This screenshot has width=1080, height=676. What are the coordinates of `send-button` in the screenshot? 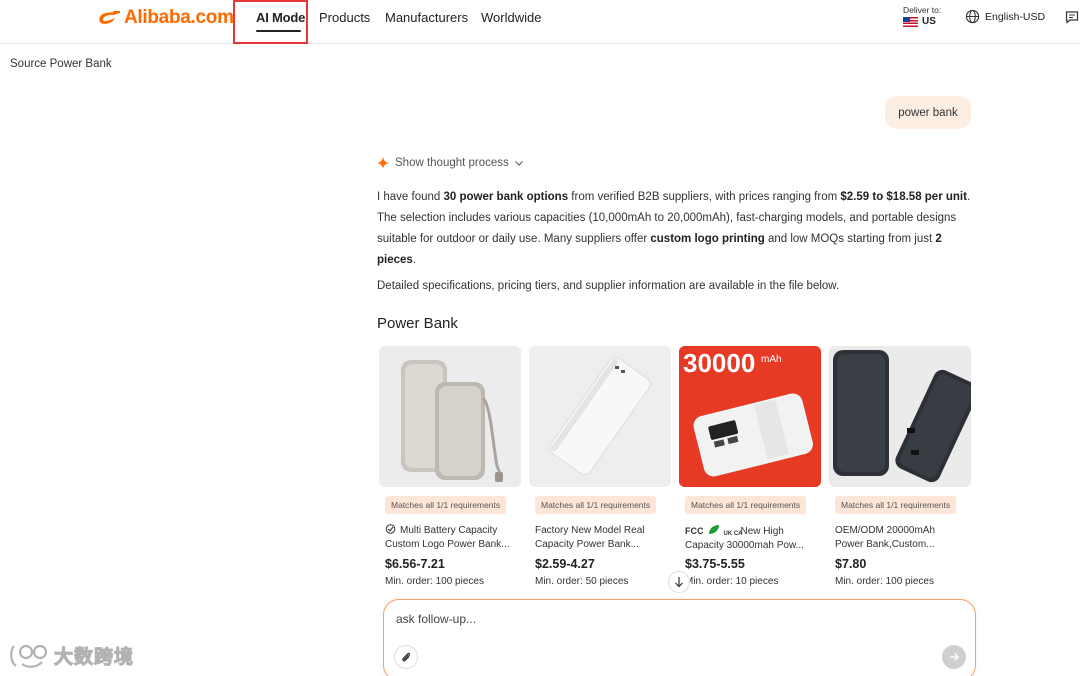 It's located at (954, 657).